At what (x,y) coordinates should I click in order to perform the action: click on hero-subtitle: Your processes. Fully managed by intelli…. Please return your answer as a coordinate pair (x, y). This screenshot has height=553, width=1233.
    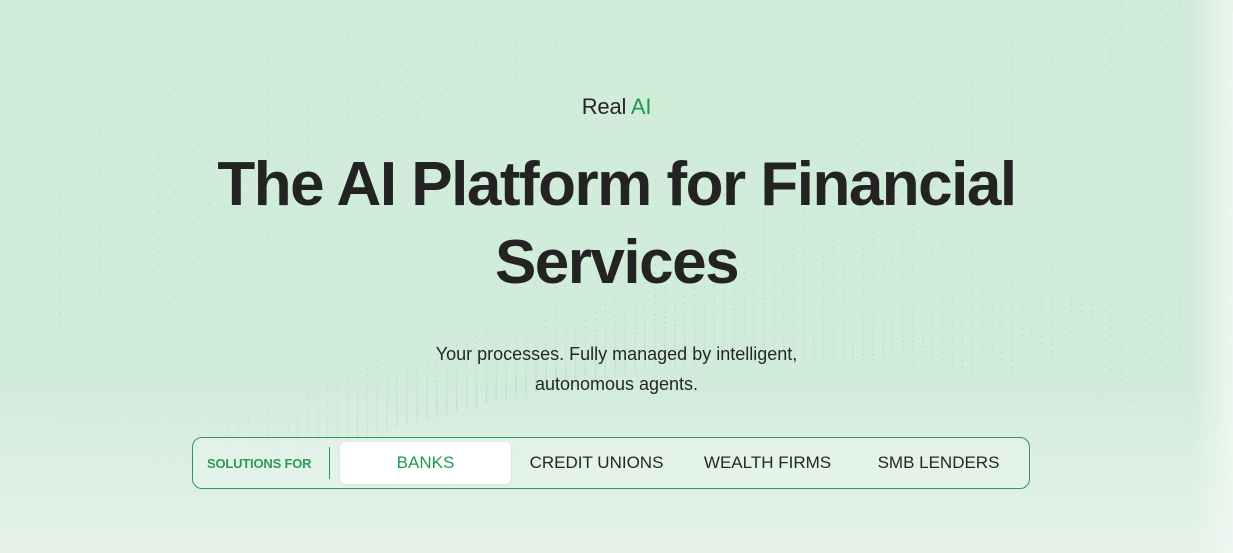
    Looking at the image, I should click on (616, 369).